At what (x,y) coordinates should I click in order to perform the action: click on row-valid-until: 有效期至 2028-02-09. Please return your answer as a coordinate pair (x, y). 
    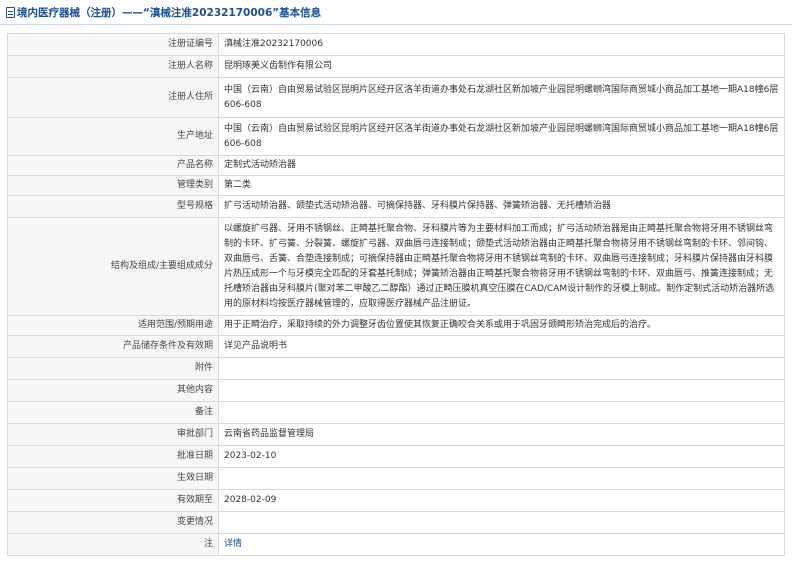
    Looking at the image, I should click on (396, 500).